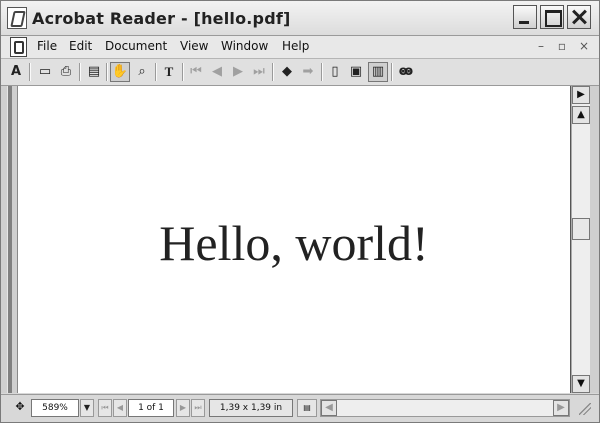  I want to click on menu-view: View, so click(194, 46).